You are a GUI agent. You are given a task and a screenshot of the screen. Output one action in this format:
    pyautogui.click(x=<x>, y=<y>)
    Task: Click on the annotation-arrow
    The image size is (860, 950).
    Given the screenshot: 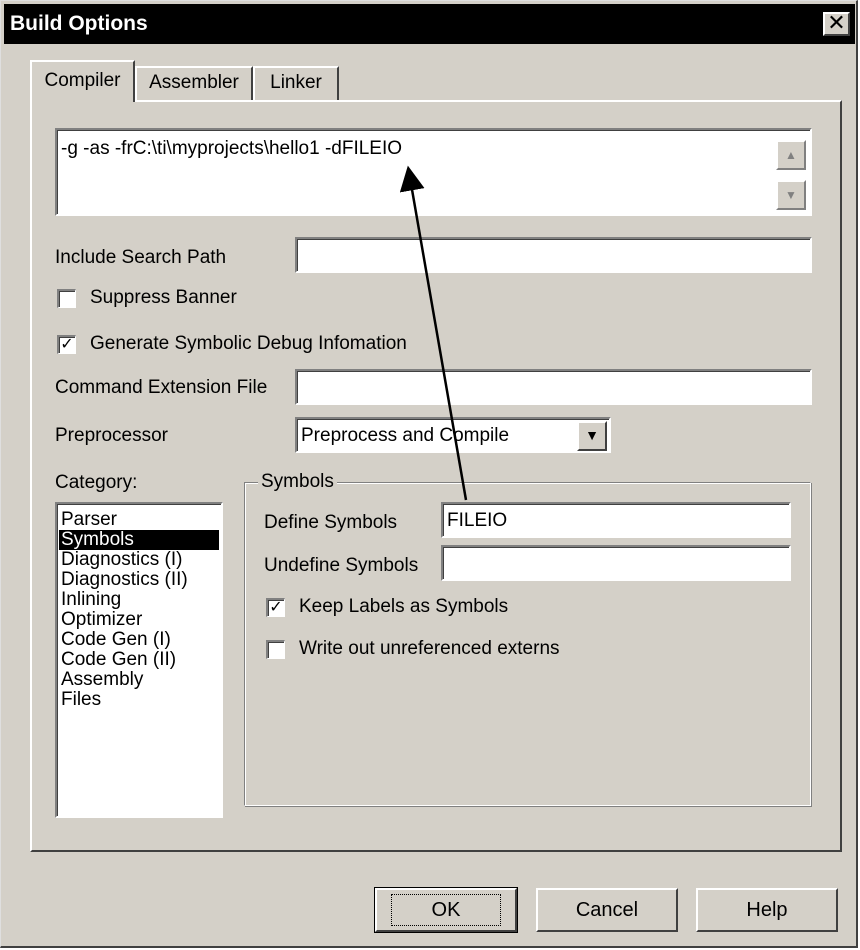 What is the action you would take?
    pyautogui.click(x=433, y=333)
    